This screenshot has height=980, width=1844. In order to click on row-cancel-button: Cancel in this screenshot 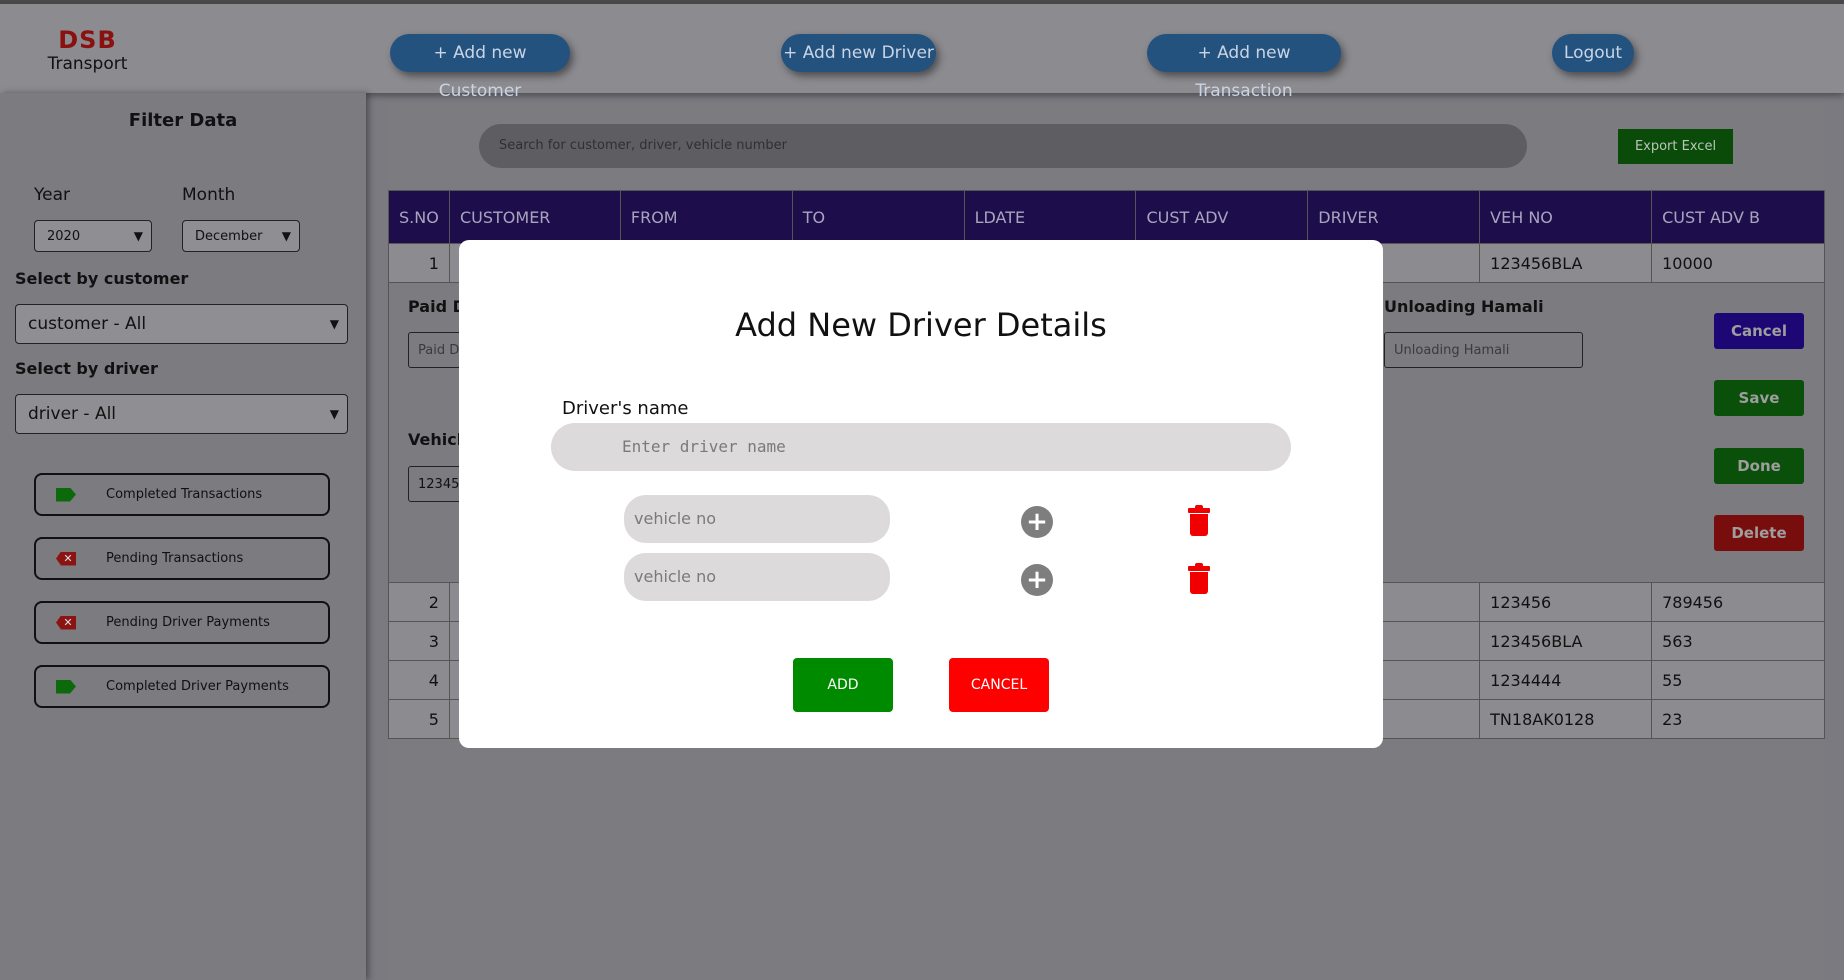, I will do `click(1759, 331)`.